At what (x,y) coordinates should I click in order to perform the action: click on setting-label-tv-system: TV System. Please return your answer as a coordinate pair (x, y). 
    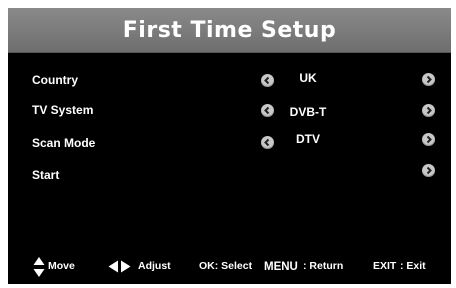
    Looking at the image, I should click on (63, 110).